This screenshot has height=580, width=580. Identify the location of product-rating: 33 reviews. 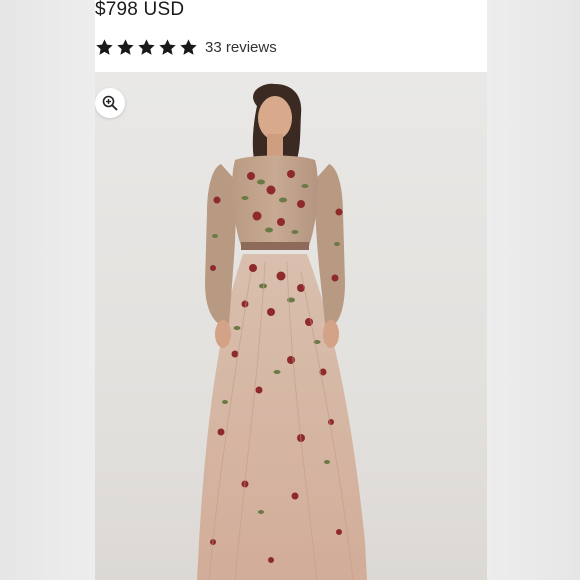
(186, 47).